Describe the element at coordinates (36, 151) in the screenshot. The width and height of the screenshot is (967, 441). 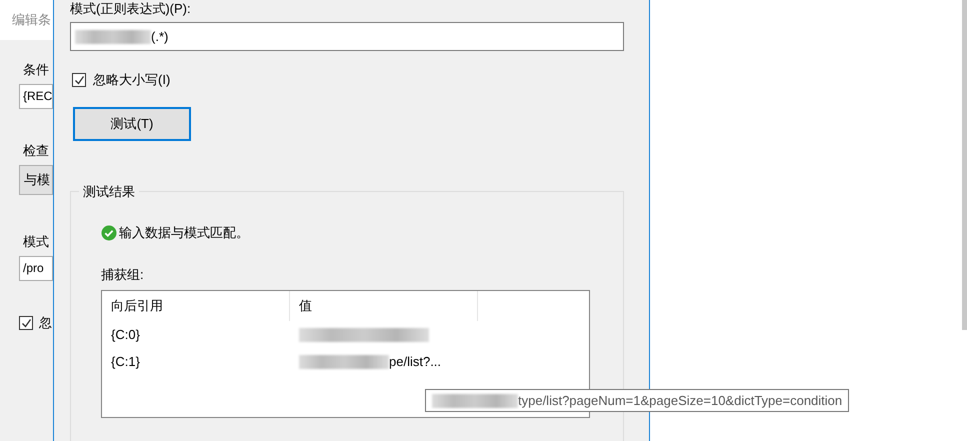
I see `field-label: 检查` at that location.